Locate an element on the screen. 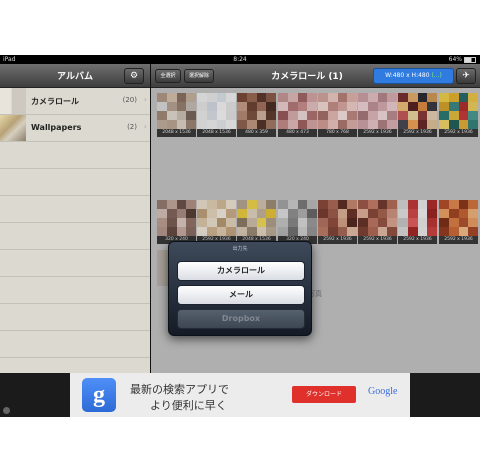 Image resolution: width=480 pixels, height=472 pixels. export-camera-roll-button: カメラロール is located at coordinates (241, 271).